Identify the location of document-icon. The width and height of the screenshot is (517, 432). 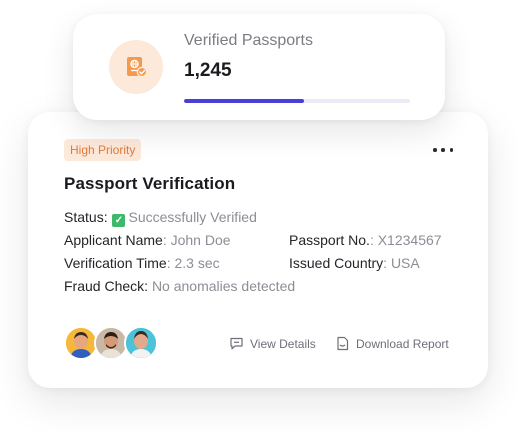
(343, 343).